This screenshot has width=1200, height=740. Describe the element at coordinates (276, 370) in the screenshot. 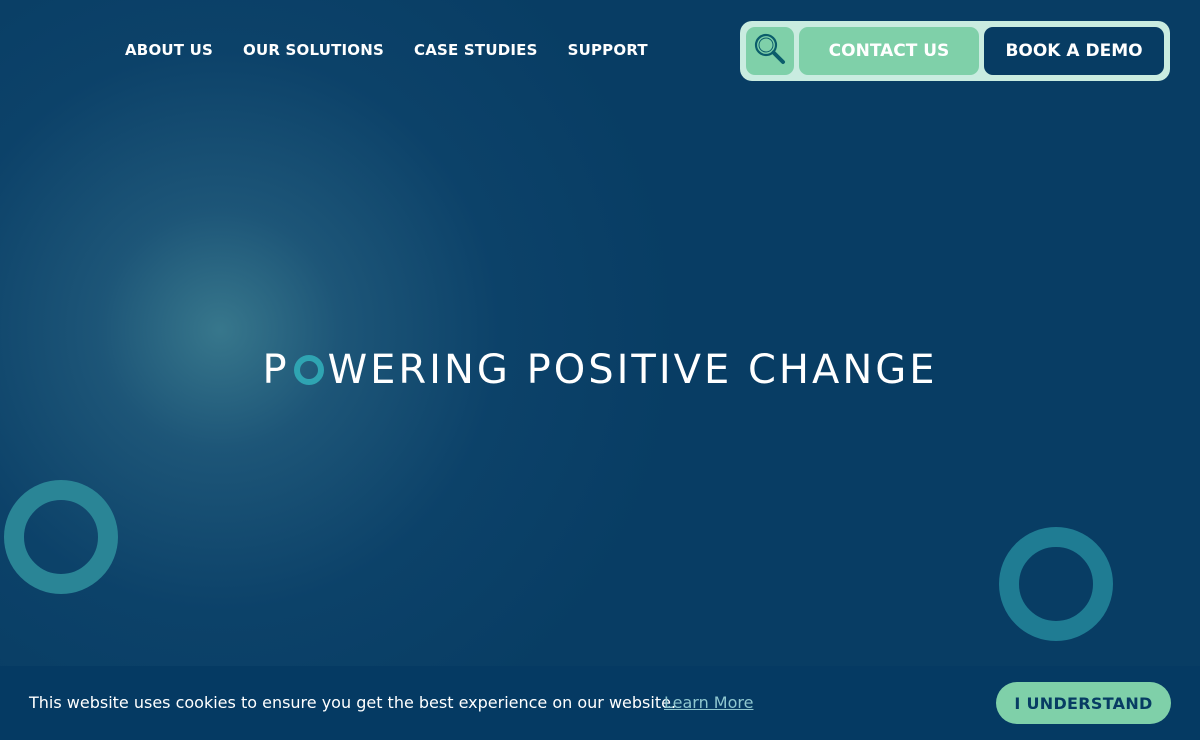

I see `headline-letter-p: P` at that location.